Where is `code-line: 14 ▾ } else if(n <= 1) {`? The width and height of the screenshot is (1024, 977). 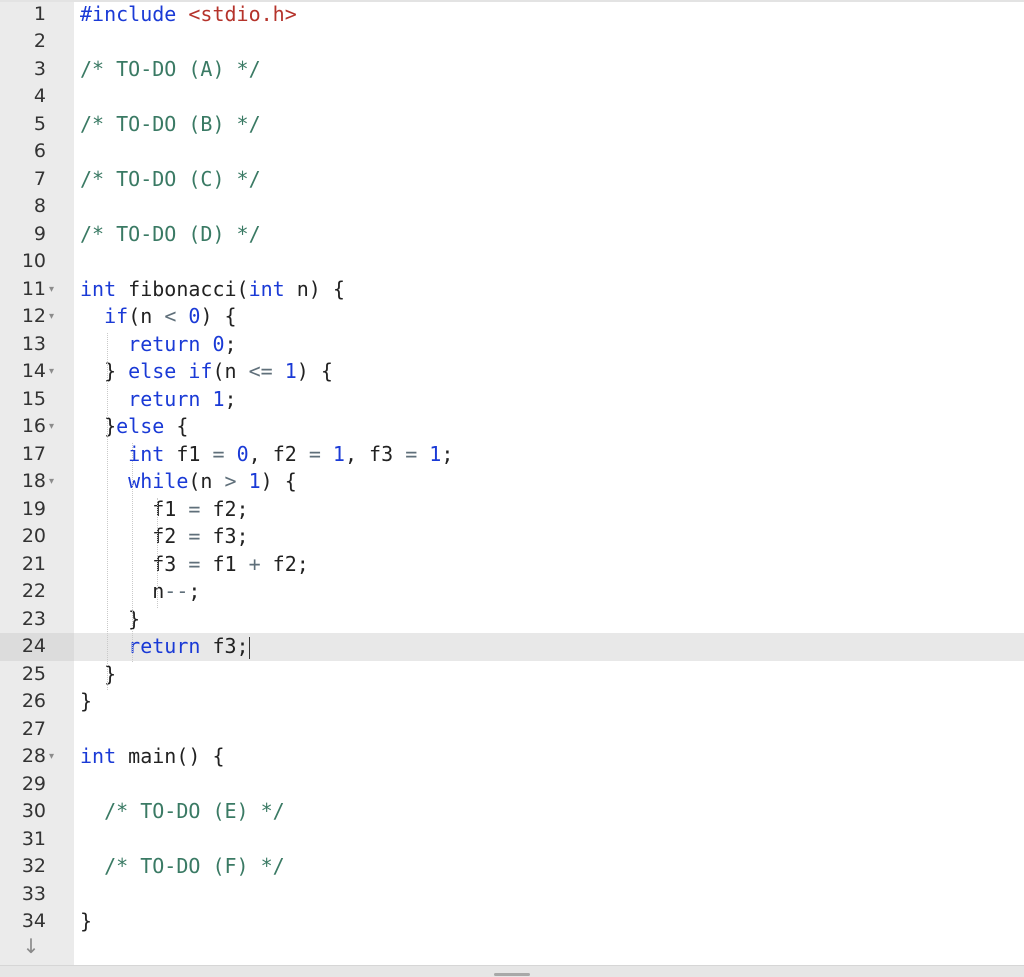 code-line: 14 ▾ } else if(n <= 1) { is located at coordinates (512, 372).